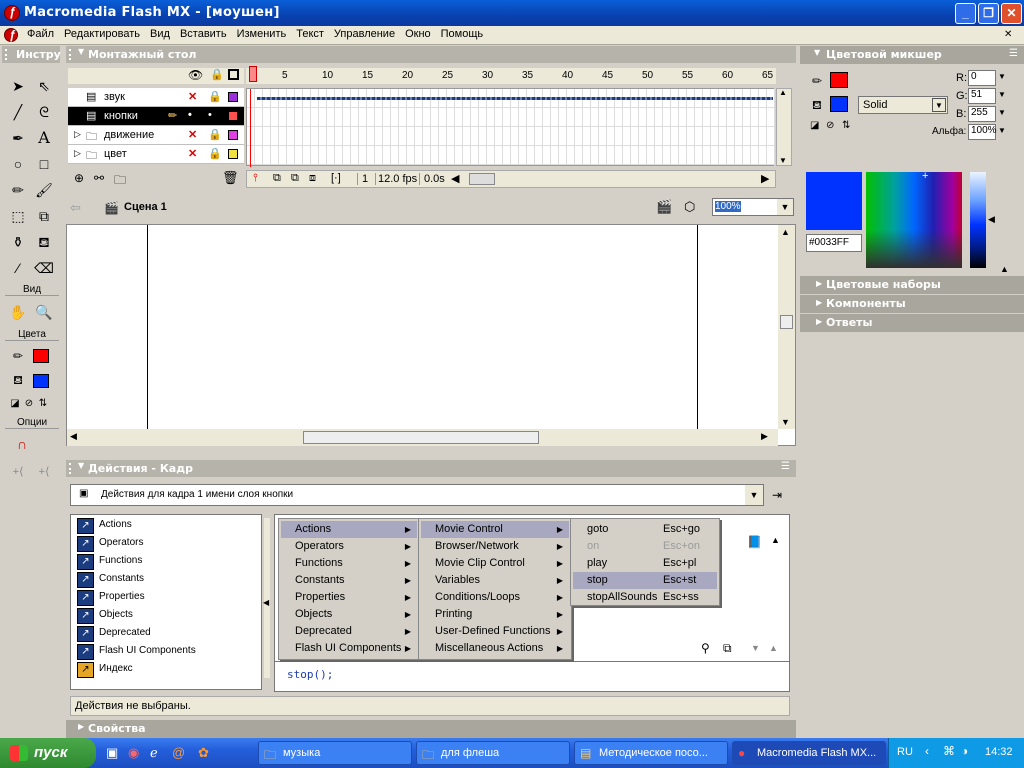 This screenshot has height=768, width=1024. What do you see at coordinates (154, 753) in the screenshot?
I see `quicklaunch-icon-3: ℯ` at bounding box center [154, 753].